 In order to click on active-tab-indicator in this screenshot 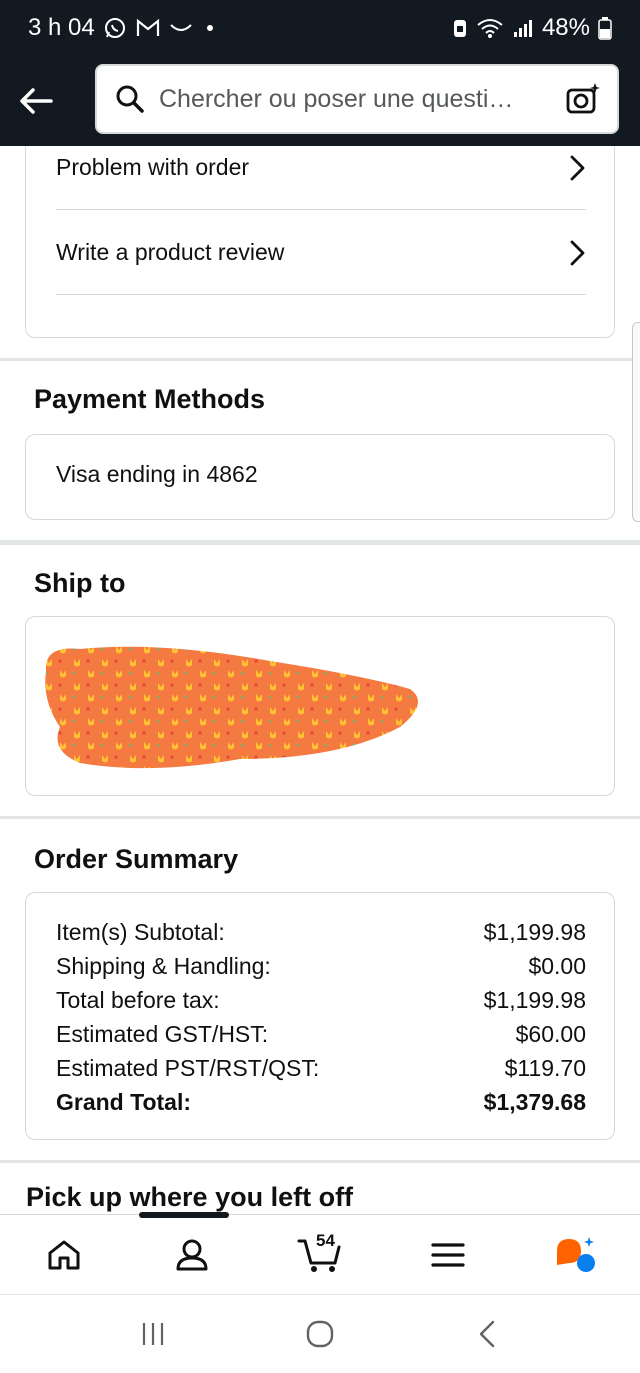, I will do `click(184, 1215)`.